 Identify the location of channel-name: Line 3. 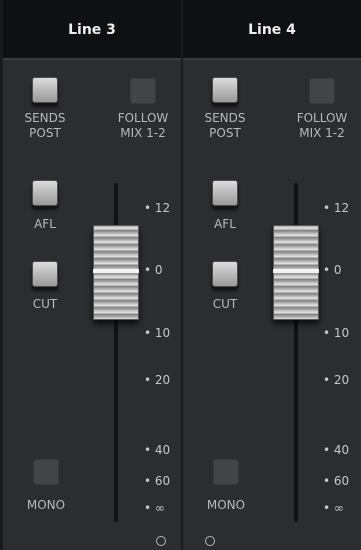
(92, 30).